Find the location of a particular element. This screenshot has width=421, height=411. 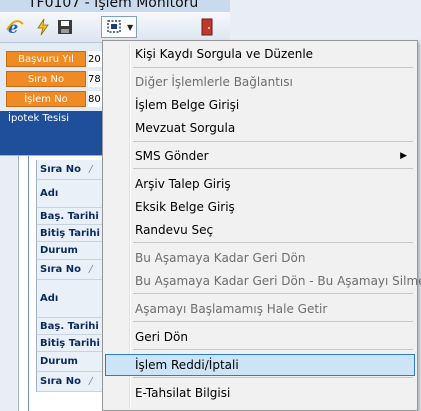

menu-item-randevu-sec: Randevu Seç is located at coordinates (260, 230).